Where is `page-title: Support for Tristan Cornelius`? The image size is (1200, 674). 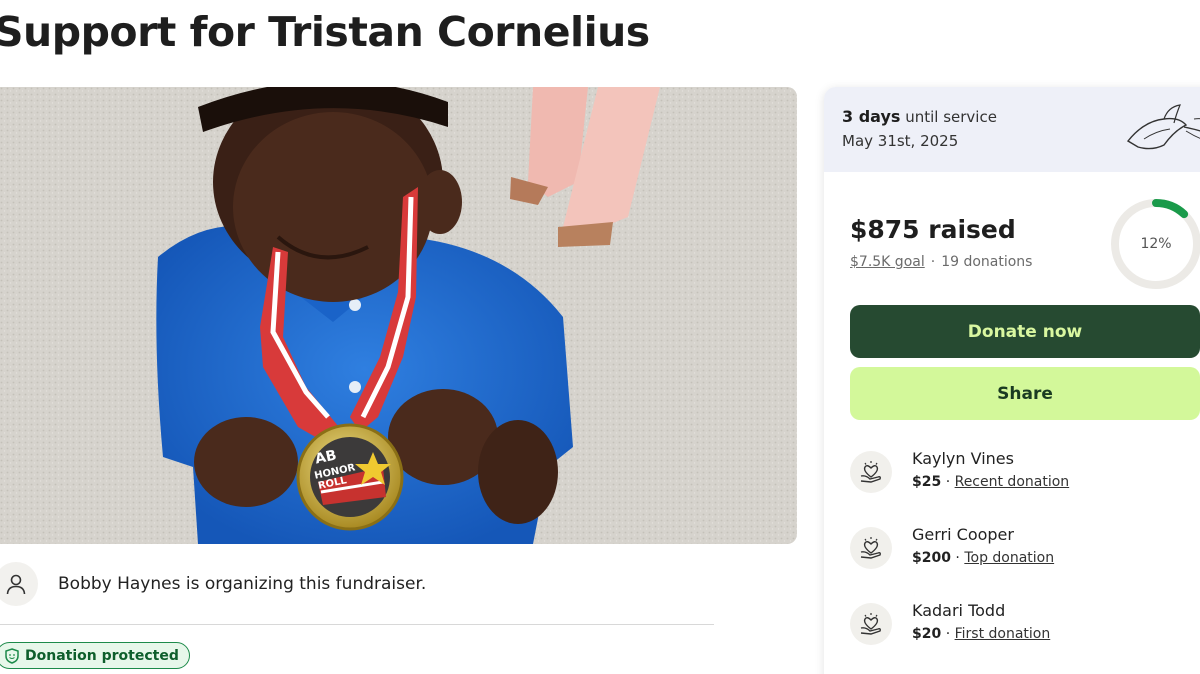
page-title: Support for Tristan Cornelius is located at coordinates (325, 32).